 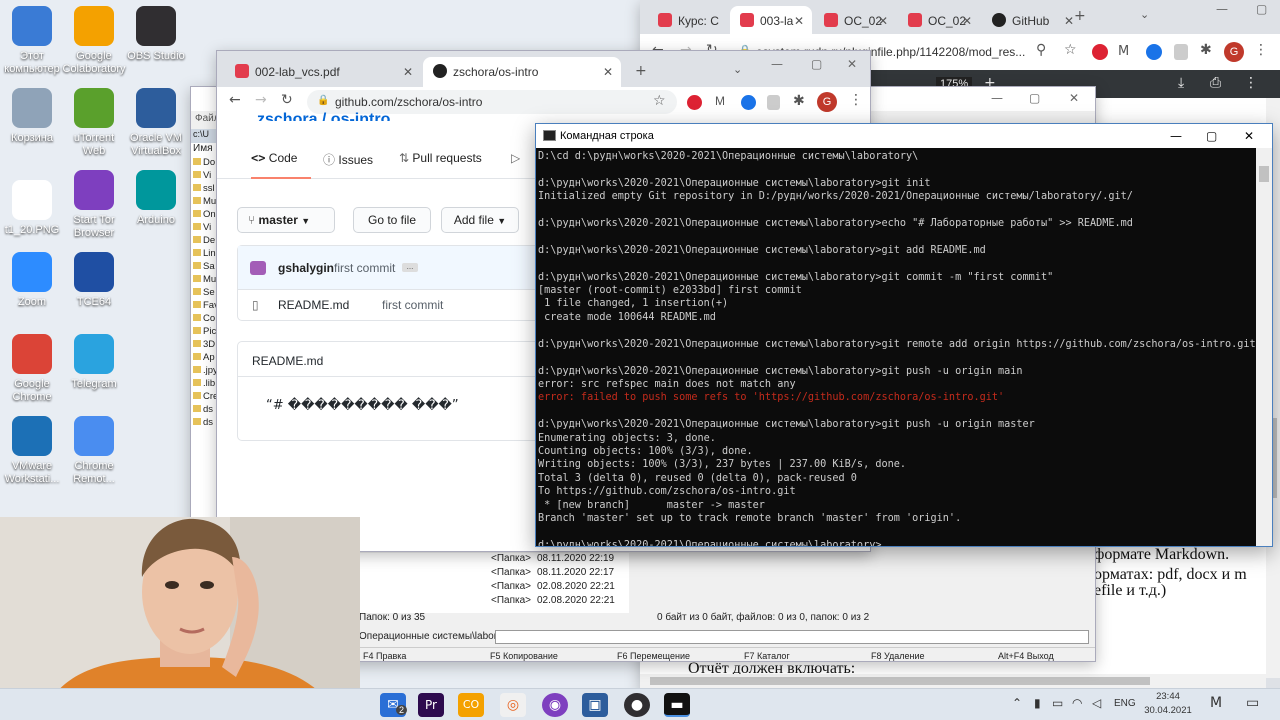 I want to click on tc-fkey-button: F7 Каталог, so click(x=767, y=654).